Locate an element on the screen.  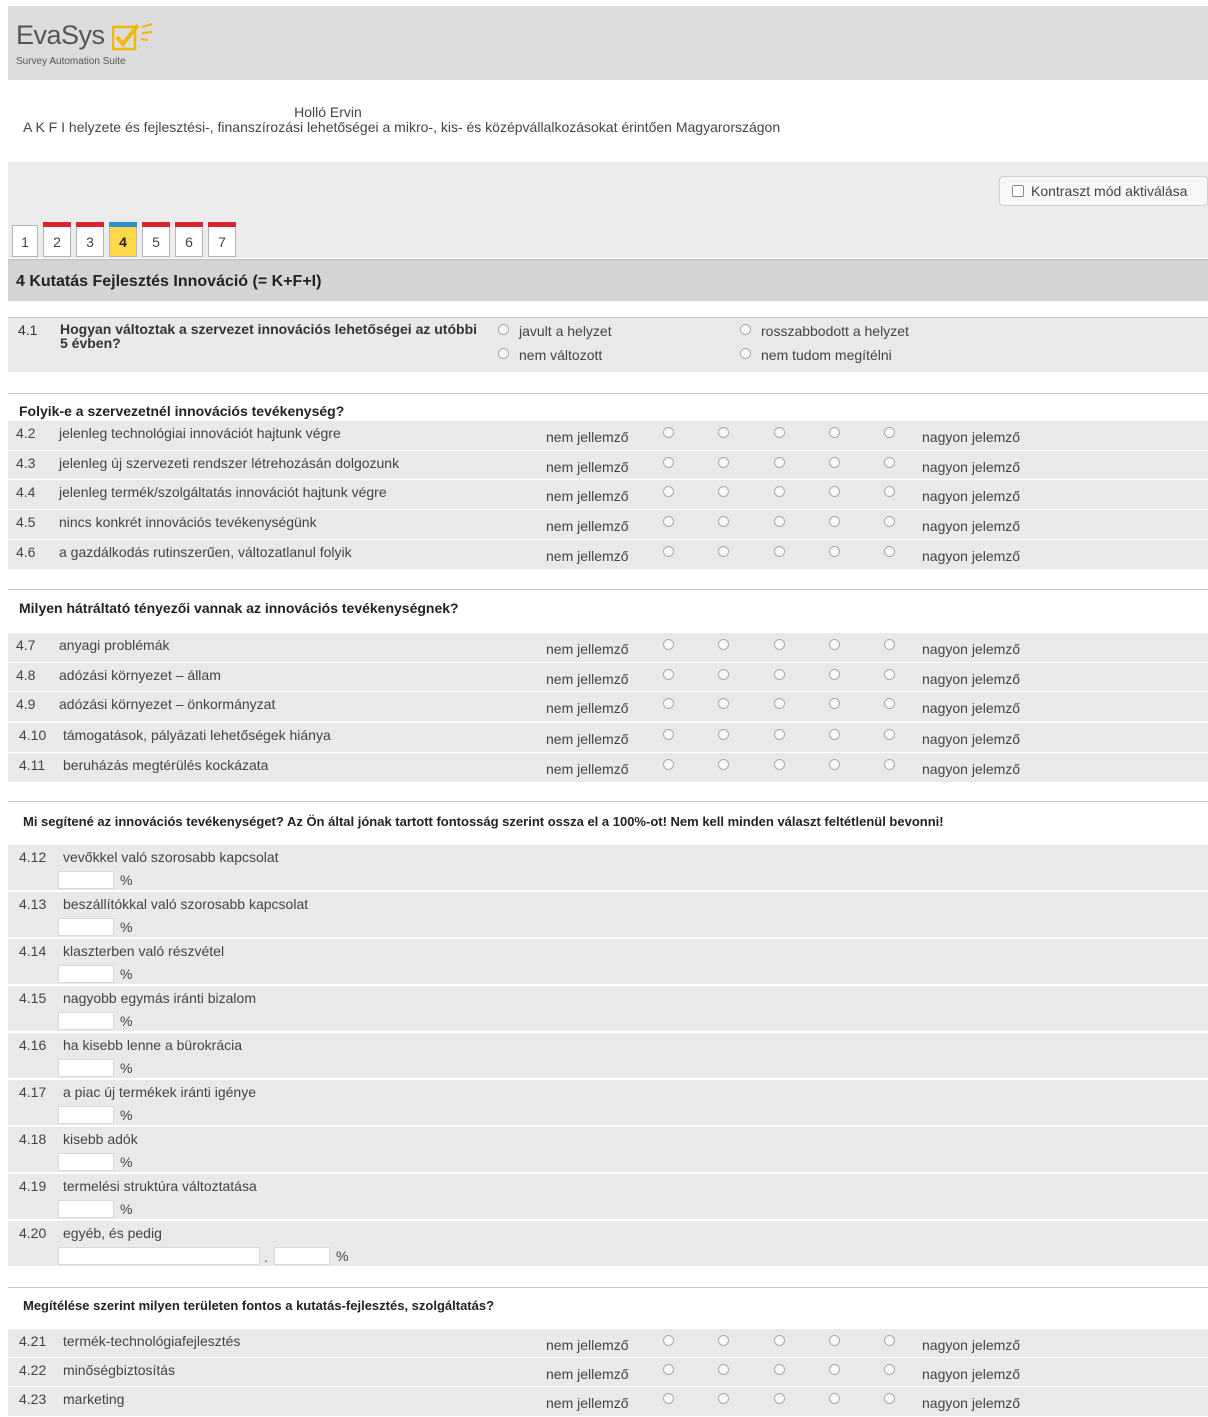
item-number: 4.18 is located at coordinates (33, 1139).